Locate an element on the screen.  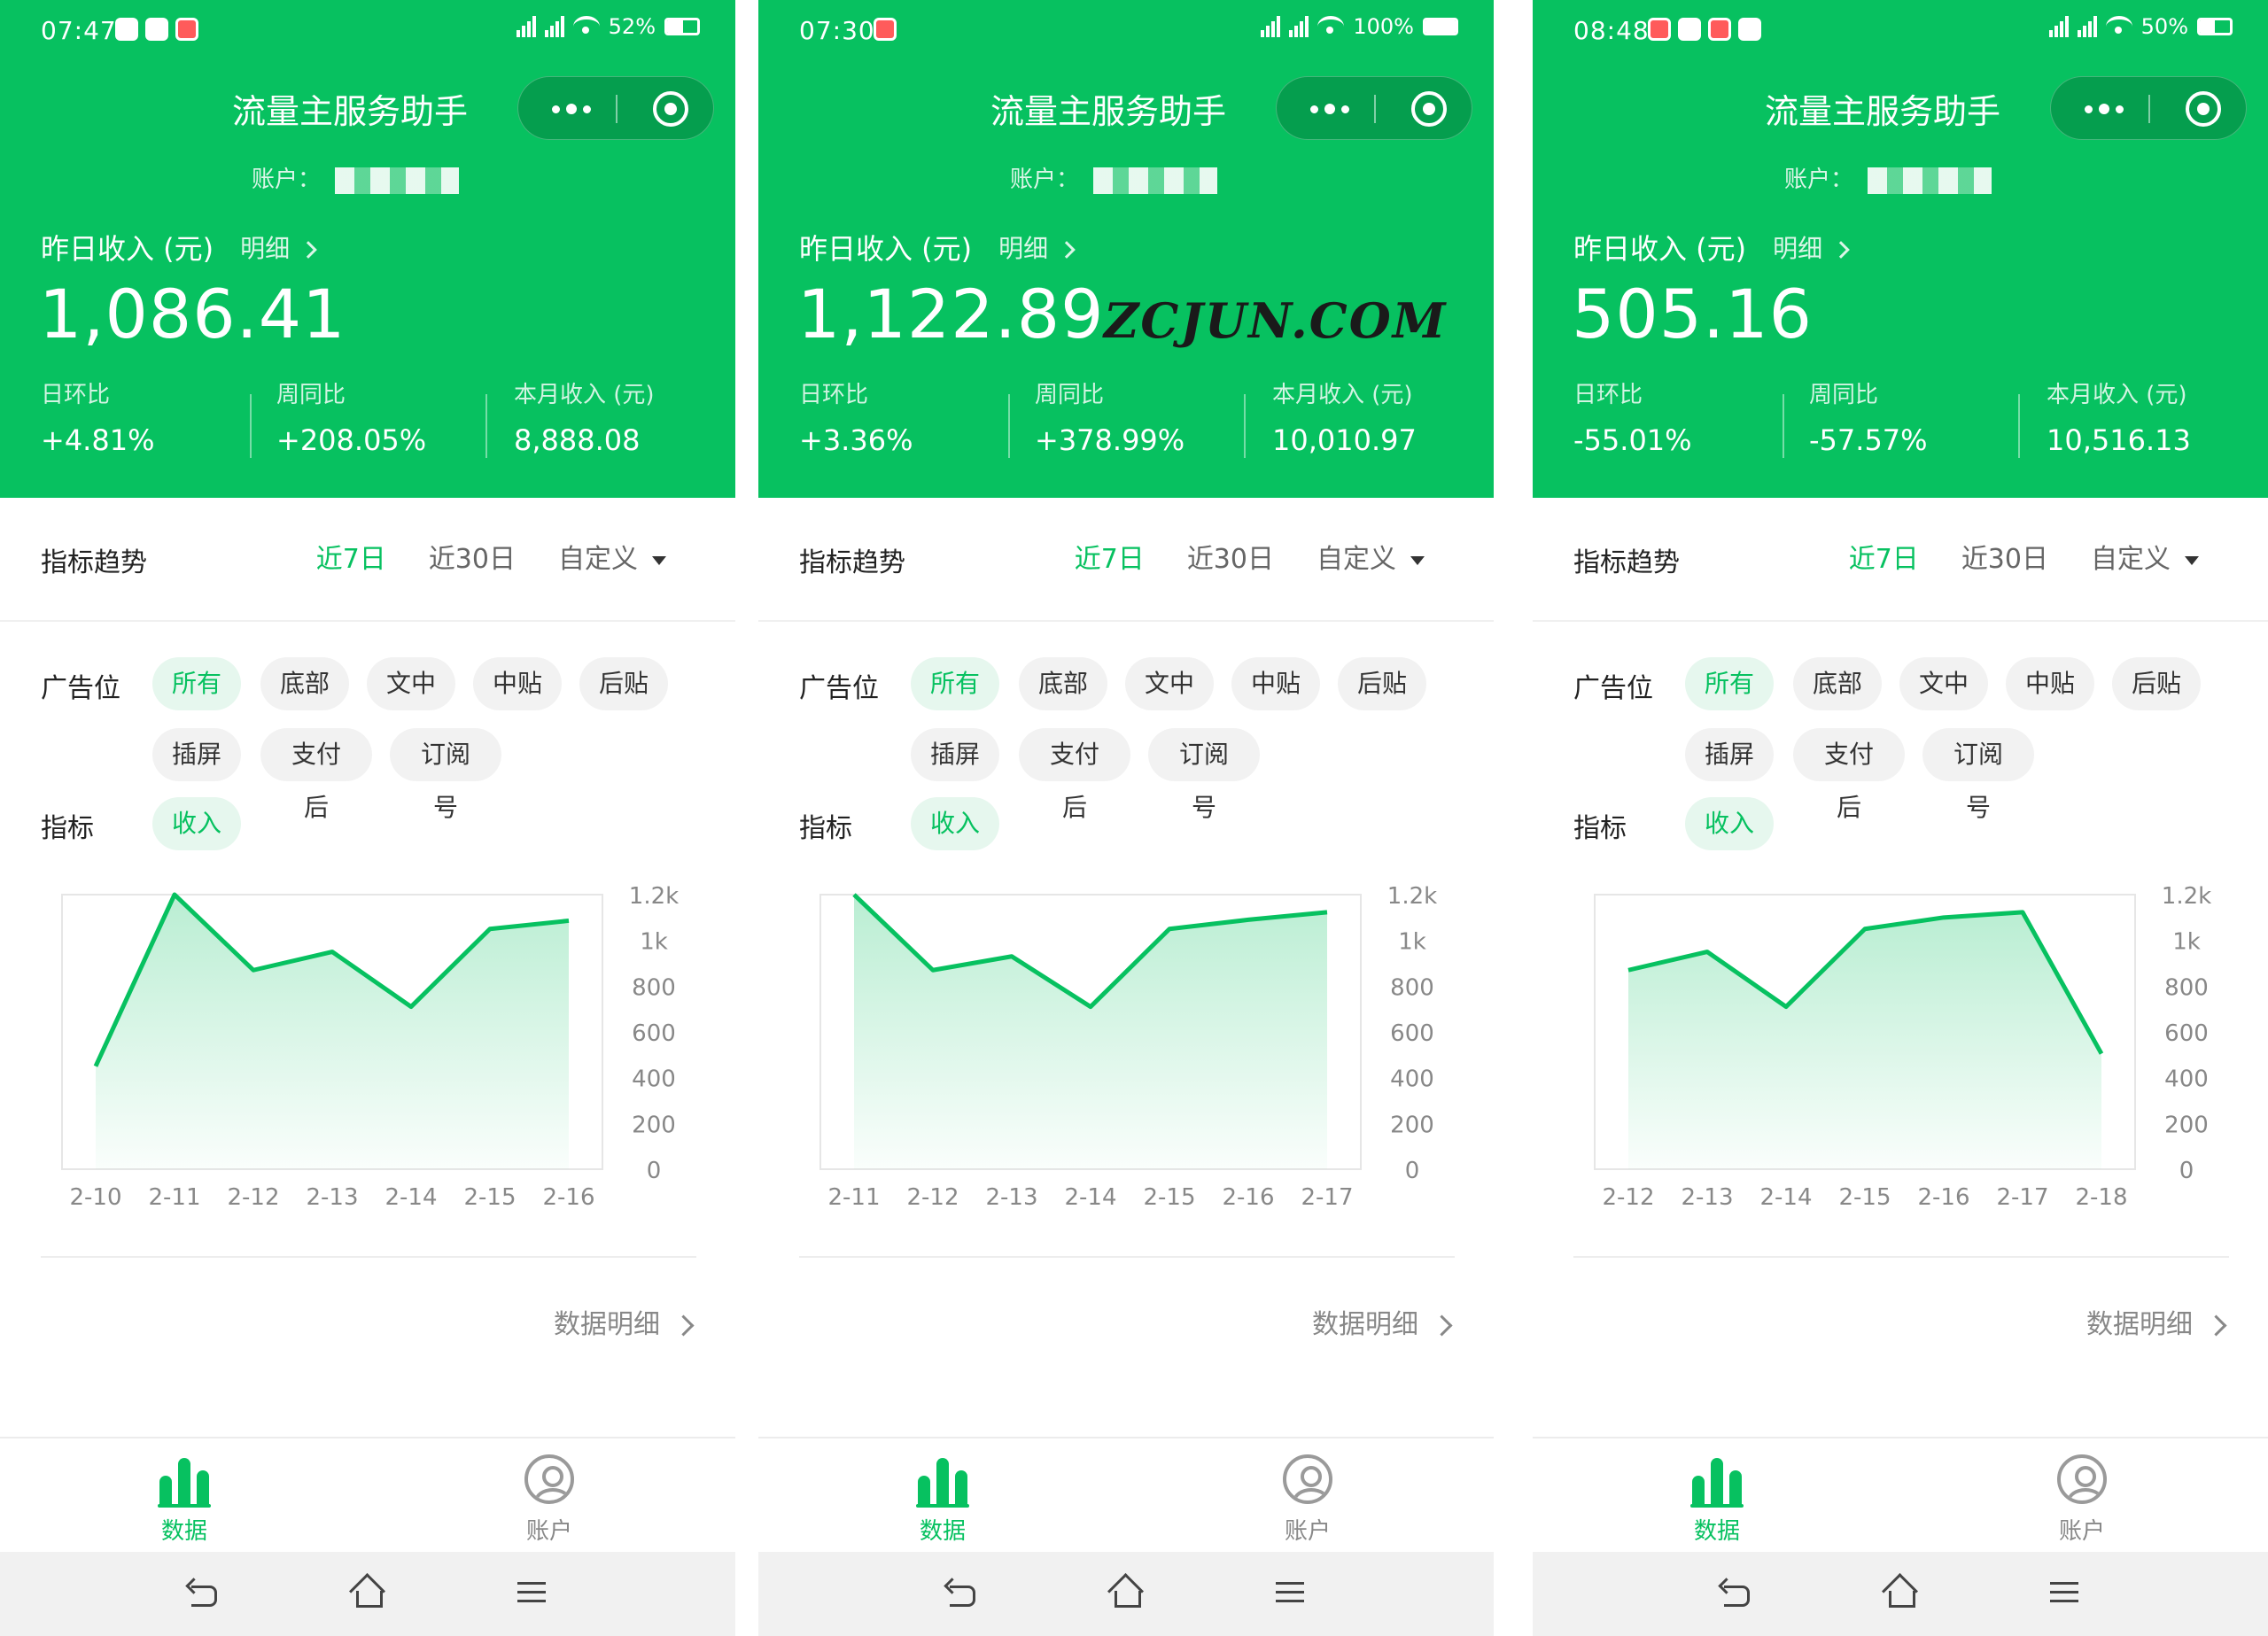
stat-value: 8,888.08 is located at coordinates (577, 440).